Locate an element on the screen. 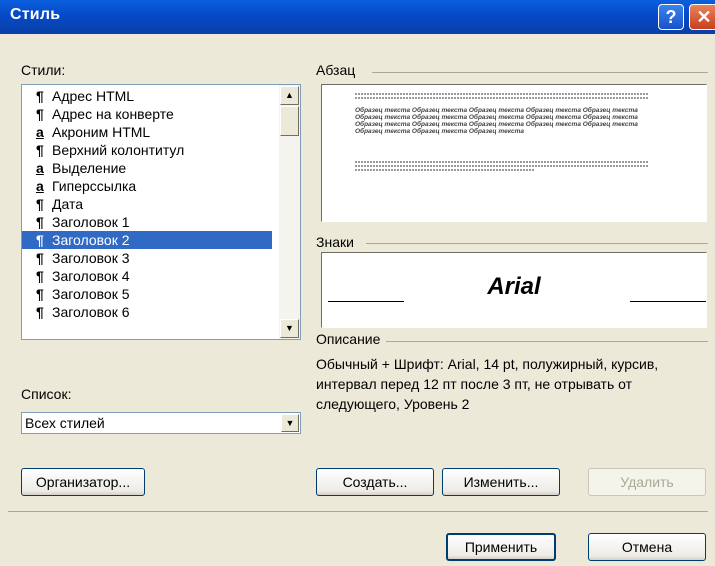 This screenshot has height=566, width=715. help-button: ? is located at coordinates (671, 17).